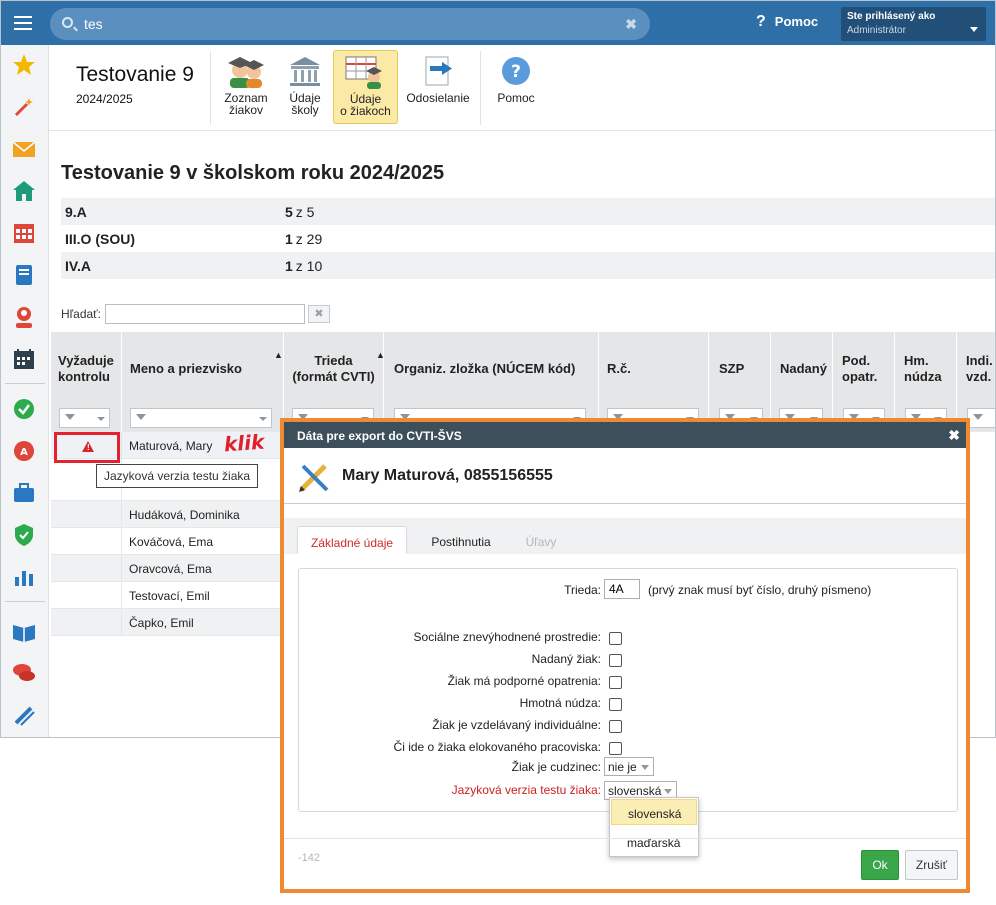  I want to click on school-data-button: Údaje školy, so click(305, 87).